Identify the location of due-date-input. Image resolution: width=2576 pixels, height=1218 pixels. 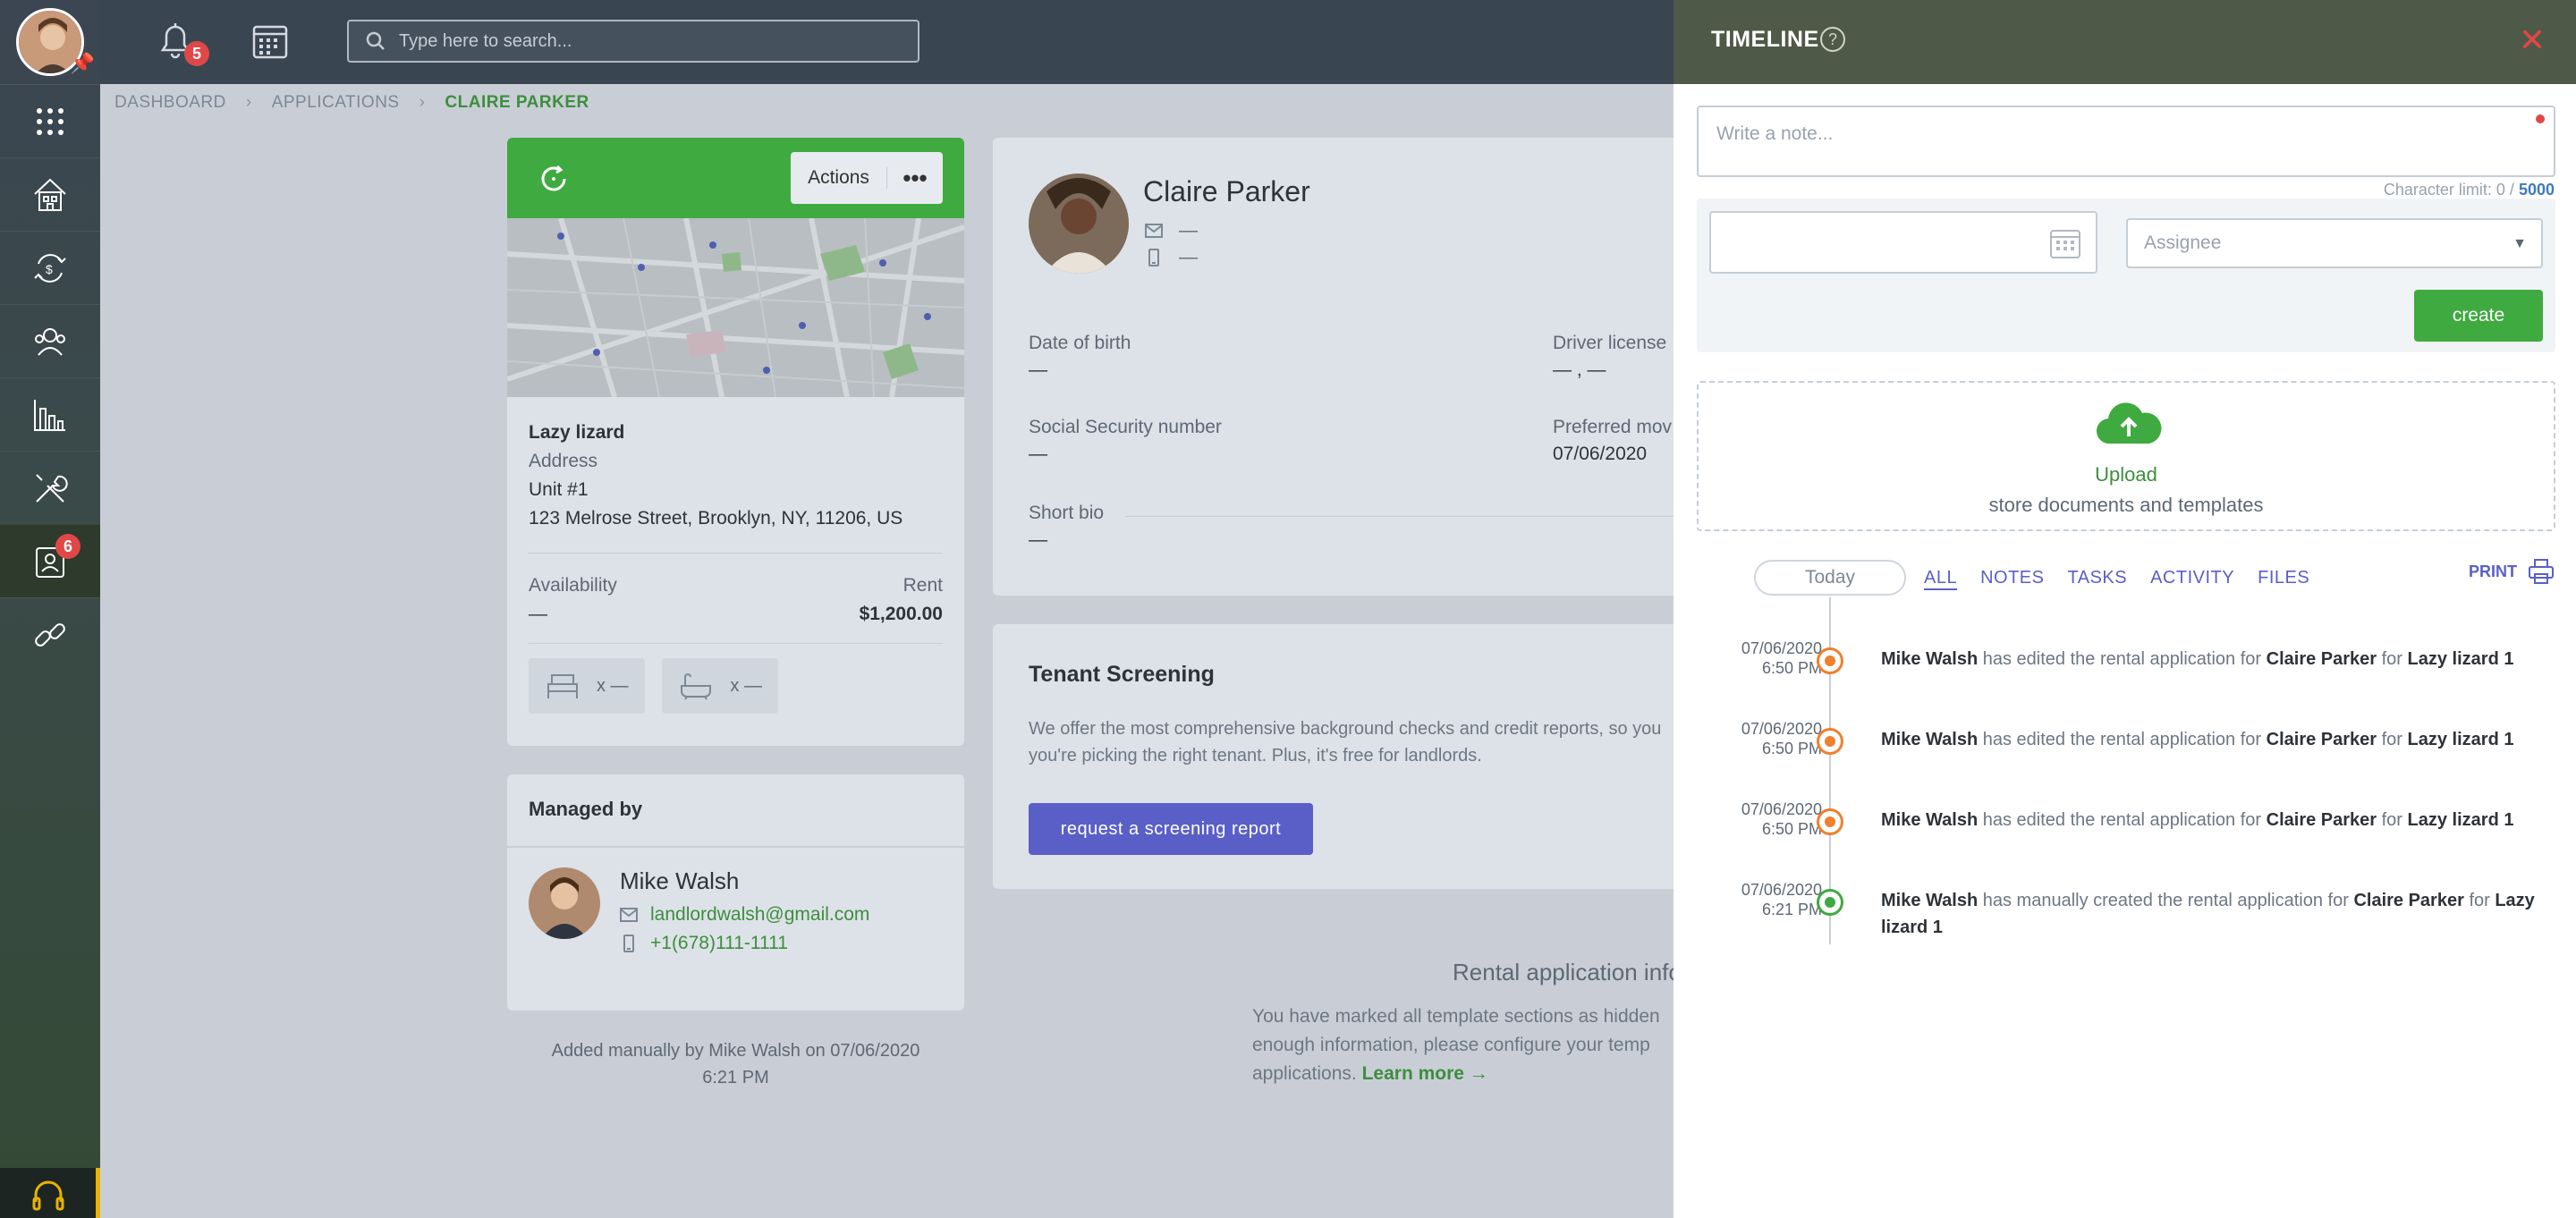
(1903, 242).